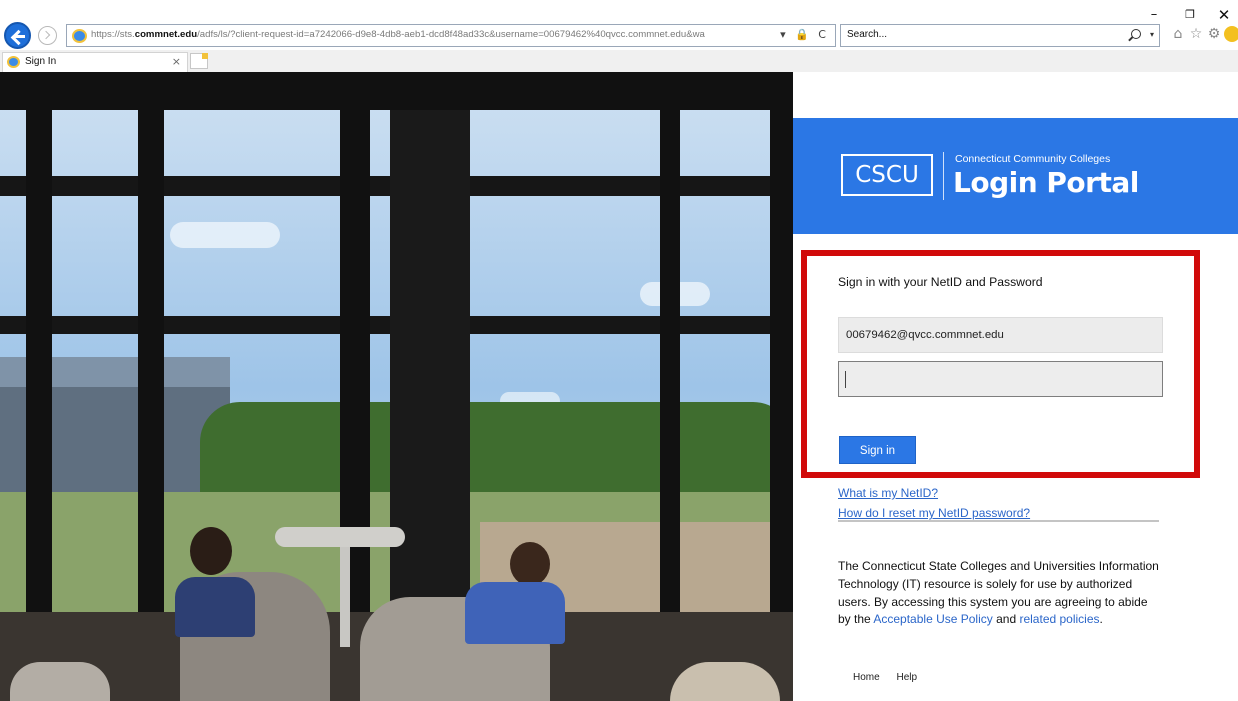 The width and height of the screenshot is (1238, 701). Describe the element at coordinates (1214, 34) in the screenshot. I see `gear-icon: ⚙` at that location.